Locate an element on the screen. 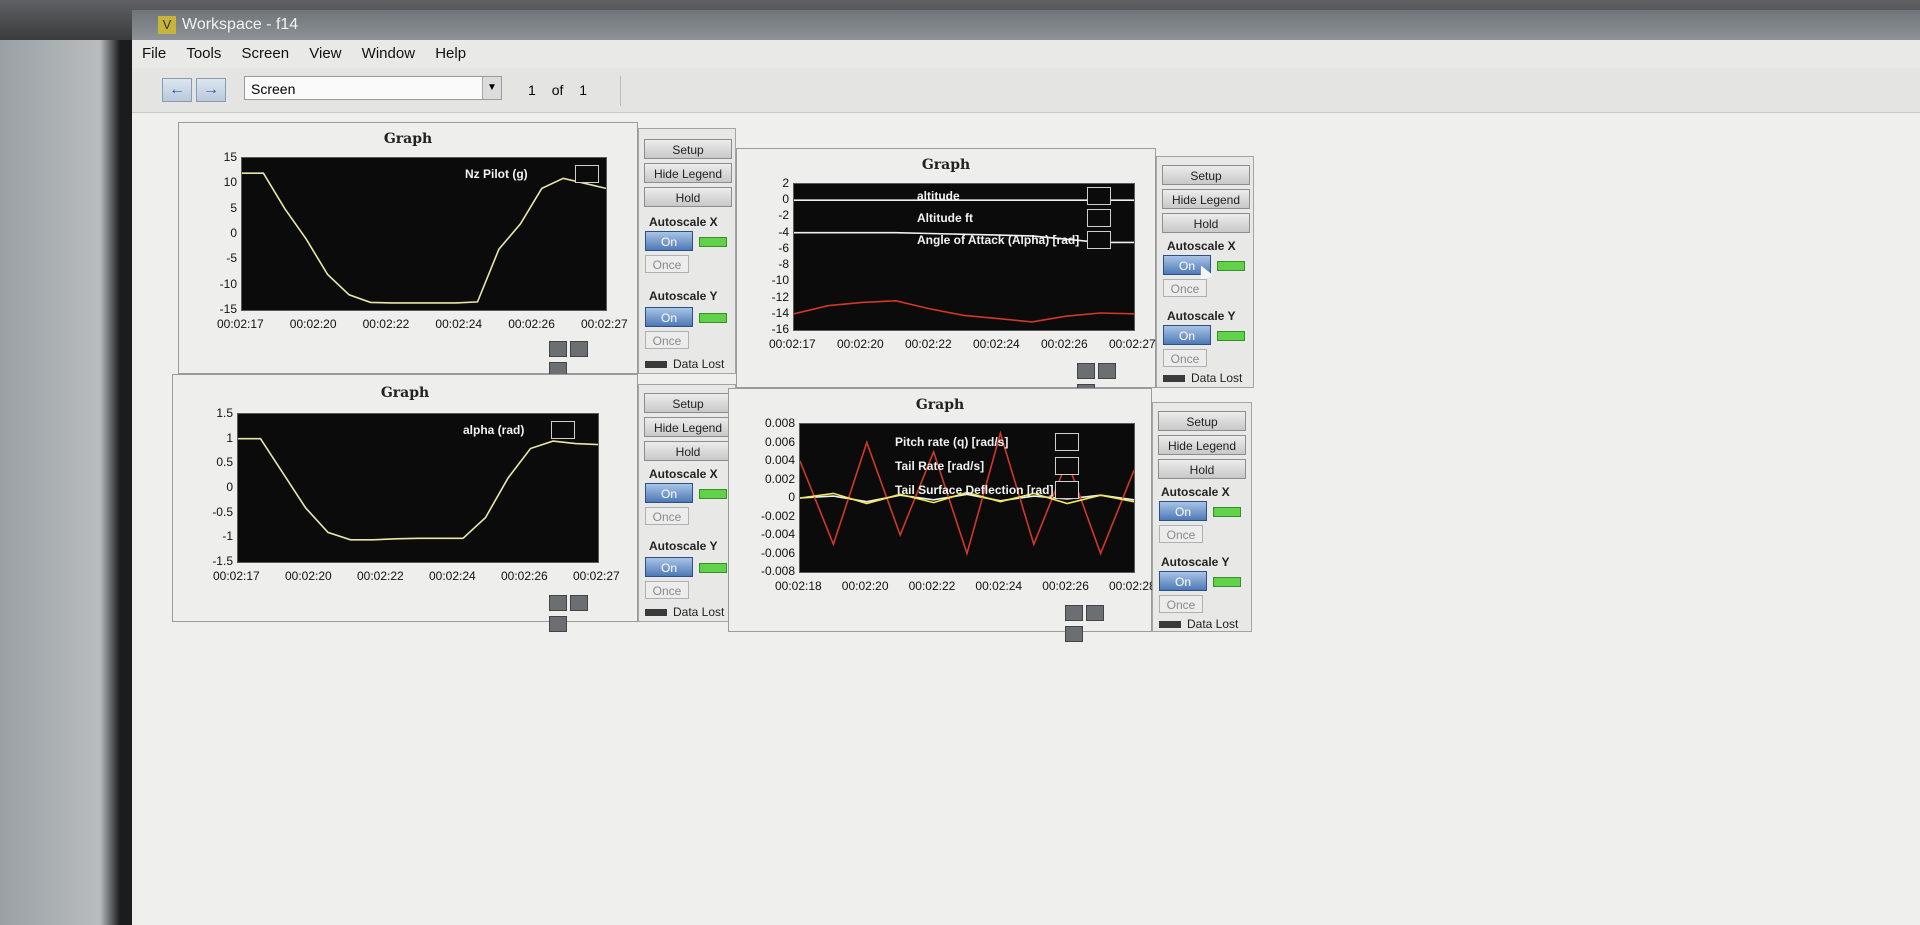 Image resolution: width=1920 pixels, height=925 pixels. legend-label: Tail Surface Deflection [rad] is located at coordinates (974, 490).